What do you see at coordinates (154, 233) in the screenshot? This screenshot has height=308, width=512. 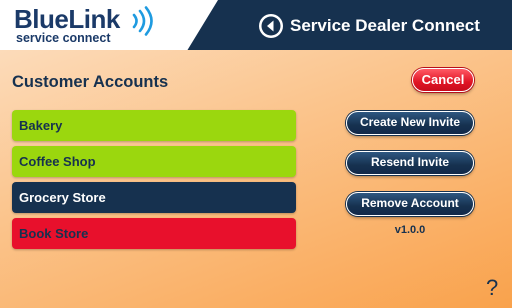 I see `account-row-book-store: Book Store` at bounding box center [154, 233].